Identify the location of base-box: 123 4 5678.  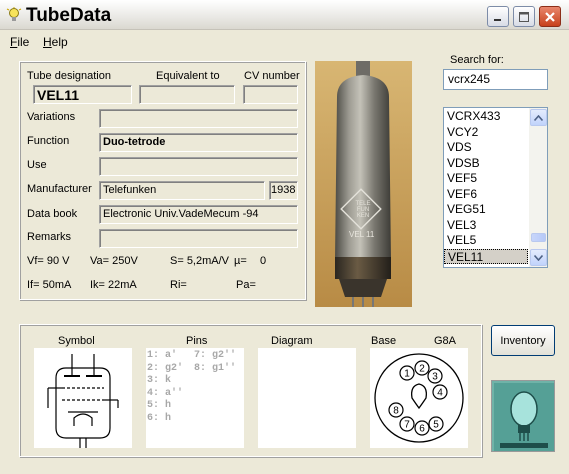
(419, 398).